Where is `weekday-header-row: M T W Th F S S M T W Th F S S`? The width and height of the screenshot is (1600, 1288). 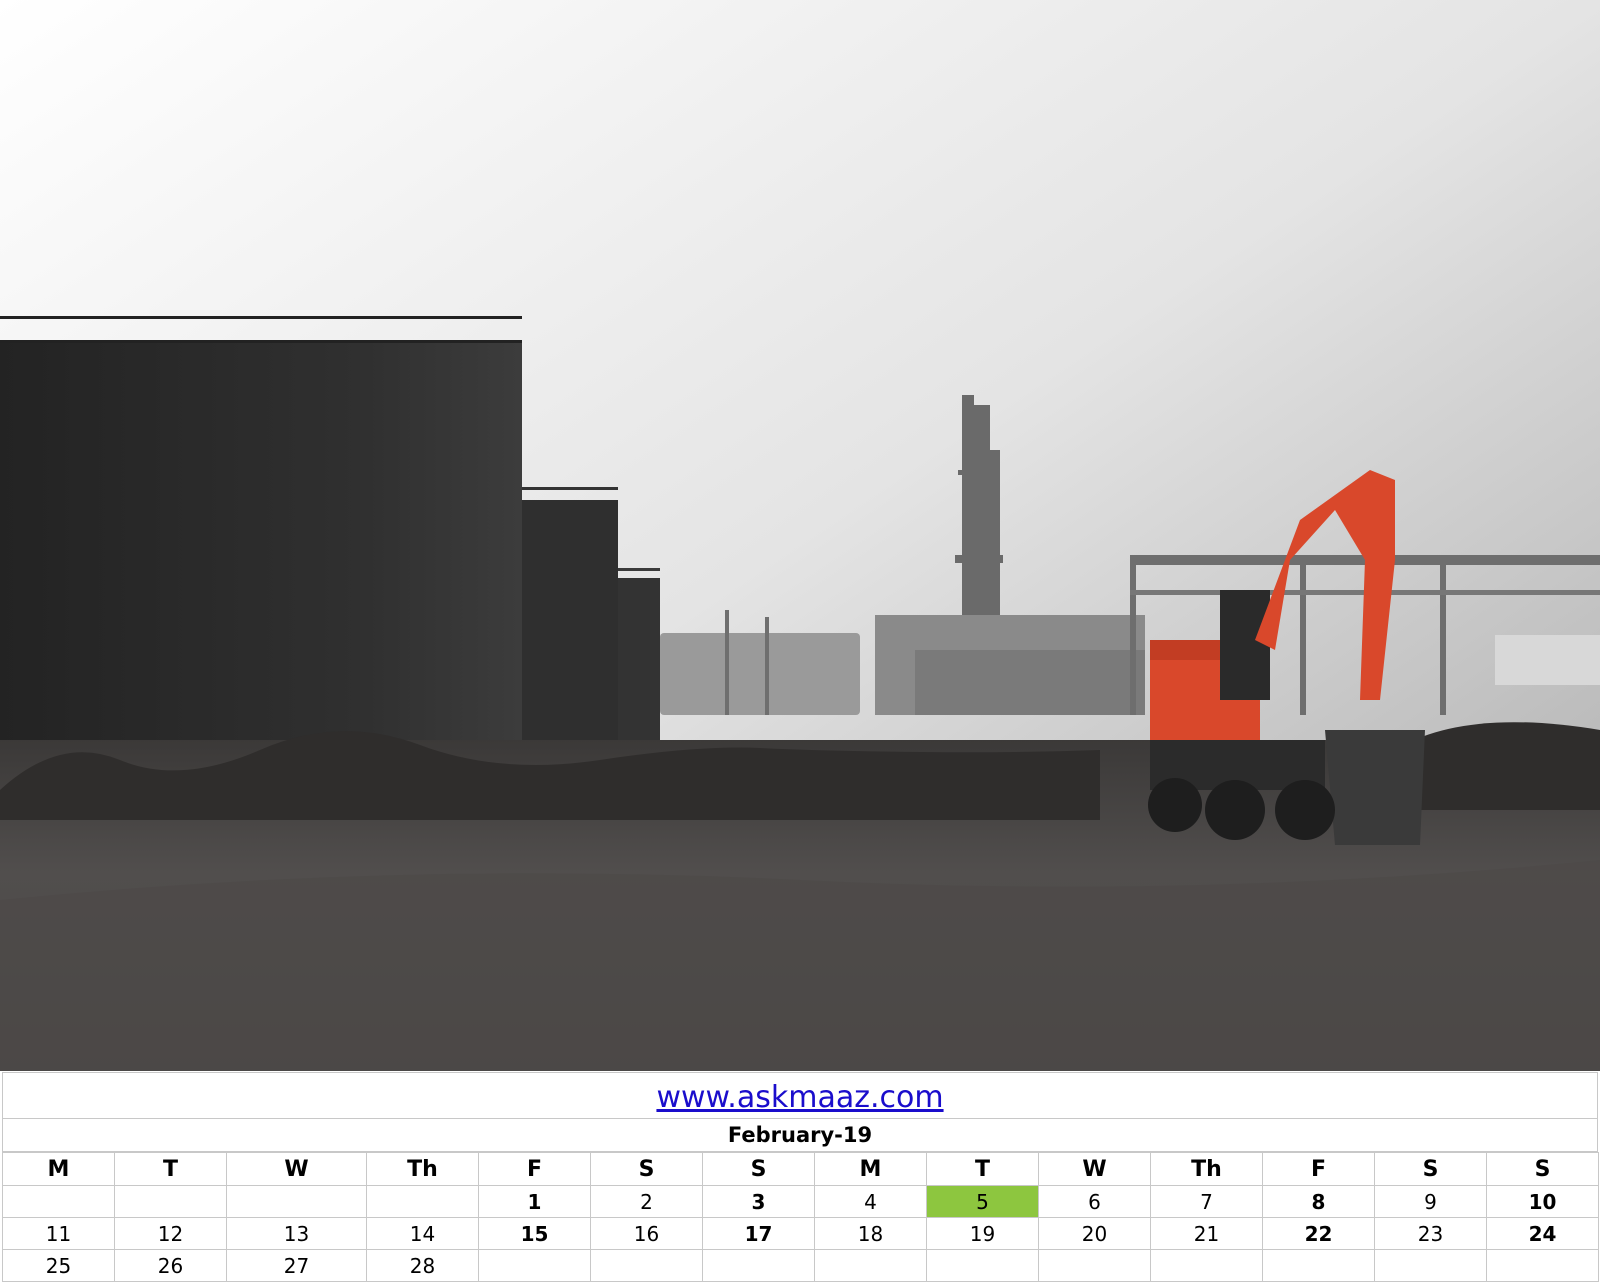 weekday-header-row: M T W Th F S S M T W Th F S S is located at coordinates (800, 1169).